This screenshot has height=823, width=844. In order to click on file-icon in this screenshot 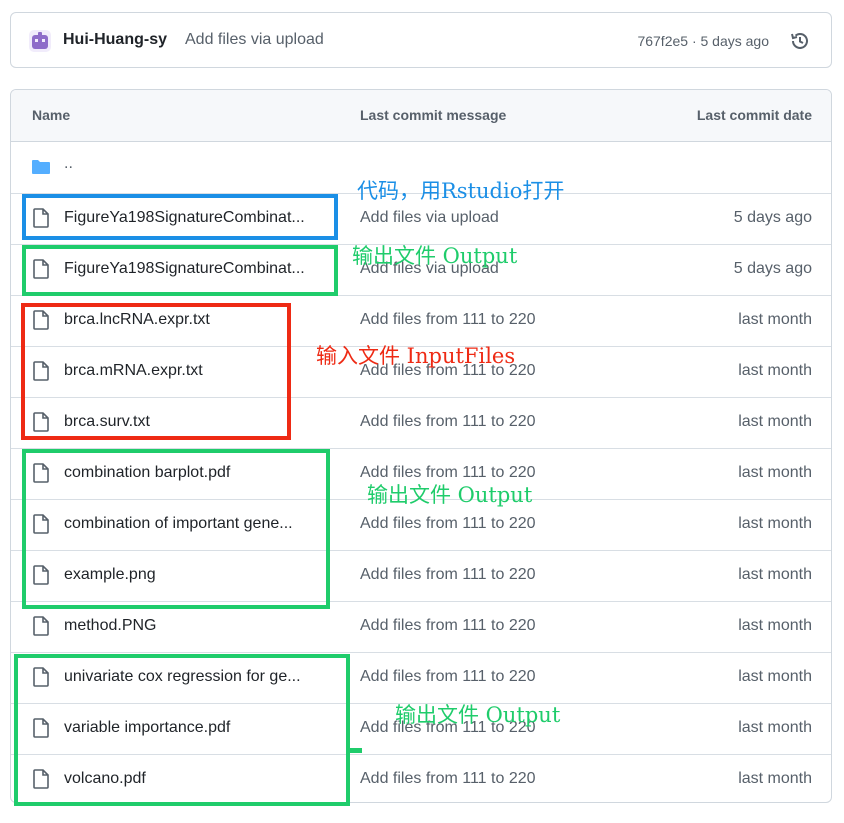, I will do `click(41, 626)`.